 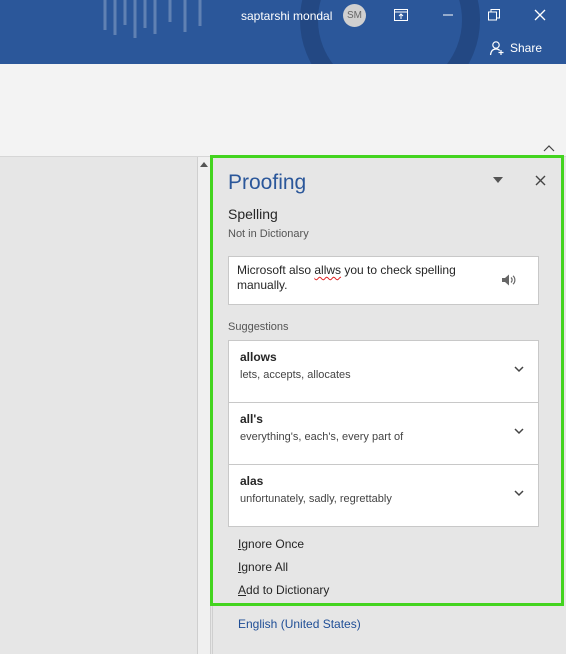 I want to click on share-button: Share, so click(x=515, y=48).